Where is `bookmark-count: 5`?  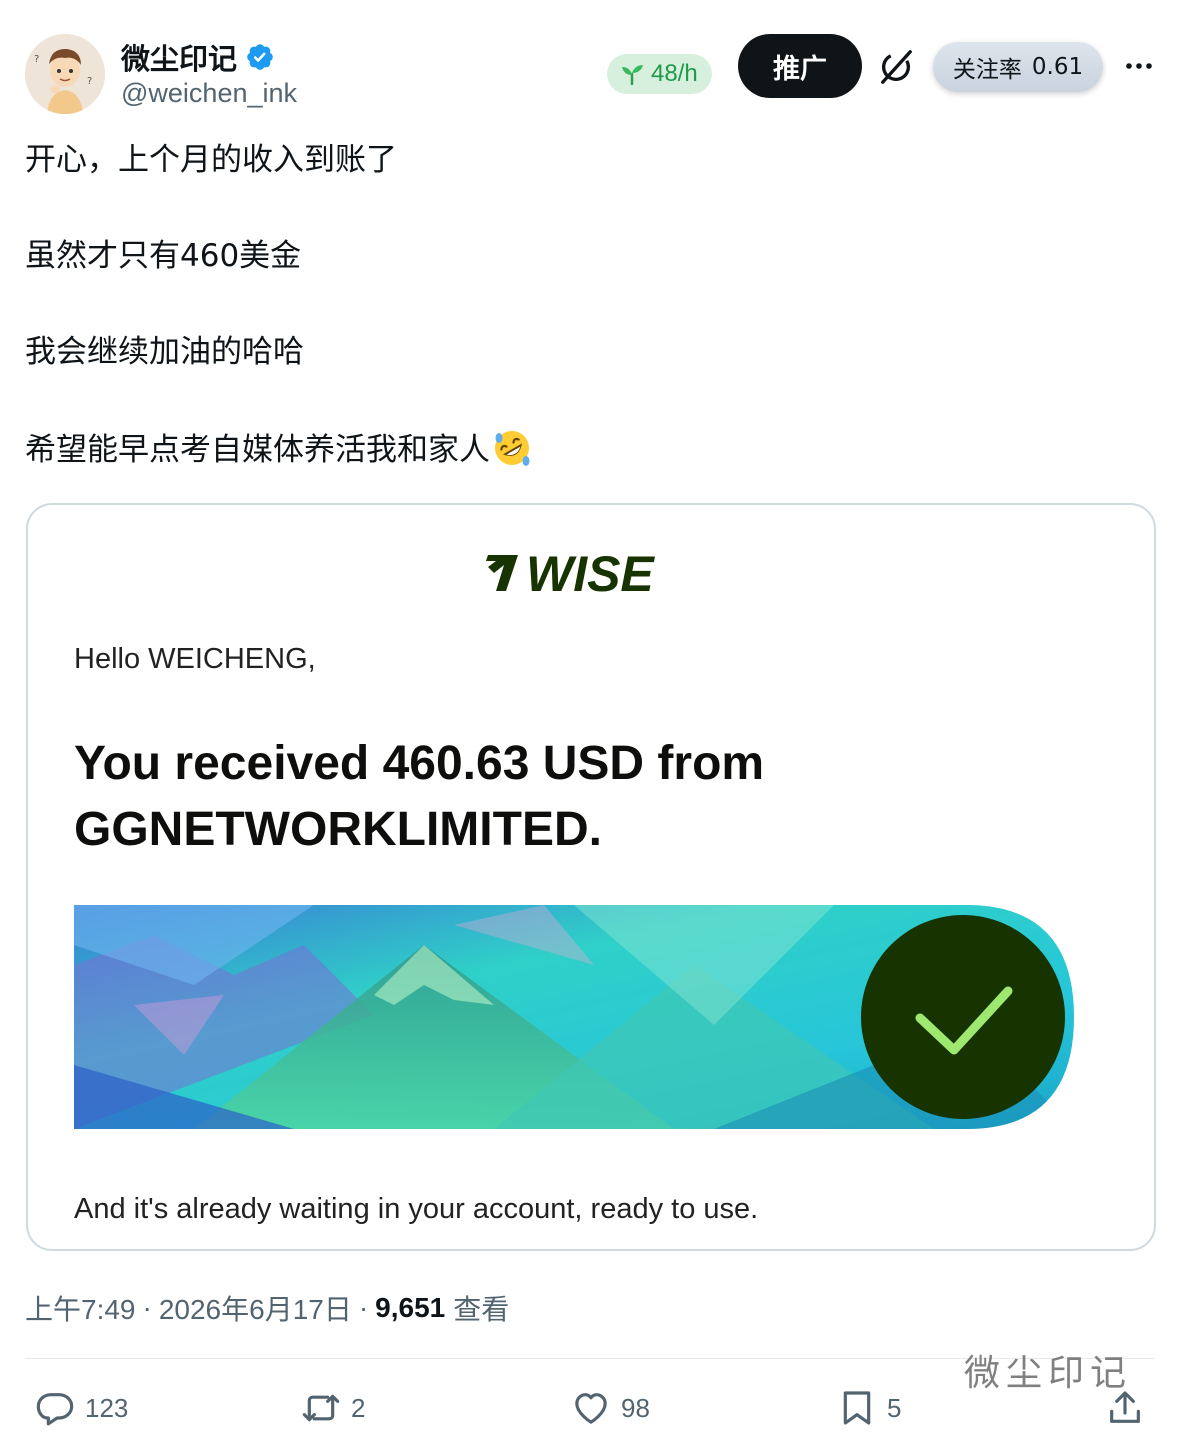
bookmark-count: 5 is located at coordinates (894, 1407).